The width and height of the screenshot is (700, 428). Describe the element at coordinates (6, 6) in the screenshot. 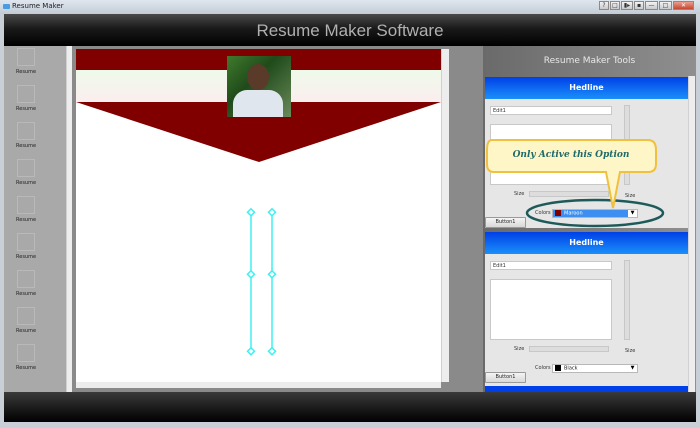

I see `app-icon` at that location.